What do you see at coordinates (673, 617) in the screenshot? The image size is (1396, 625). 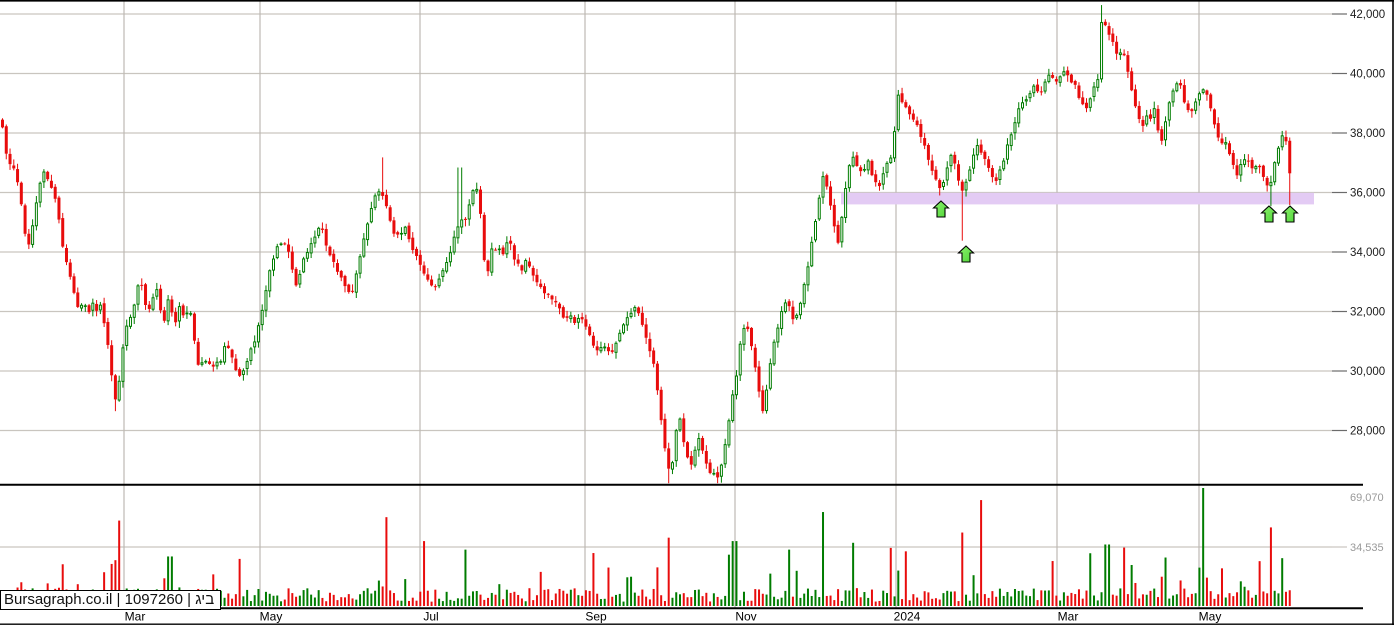 I see `time-axis: Mar May Jul Sep Nov 2024 Mar May` at bounding box center [673, 617].